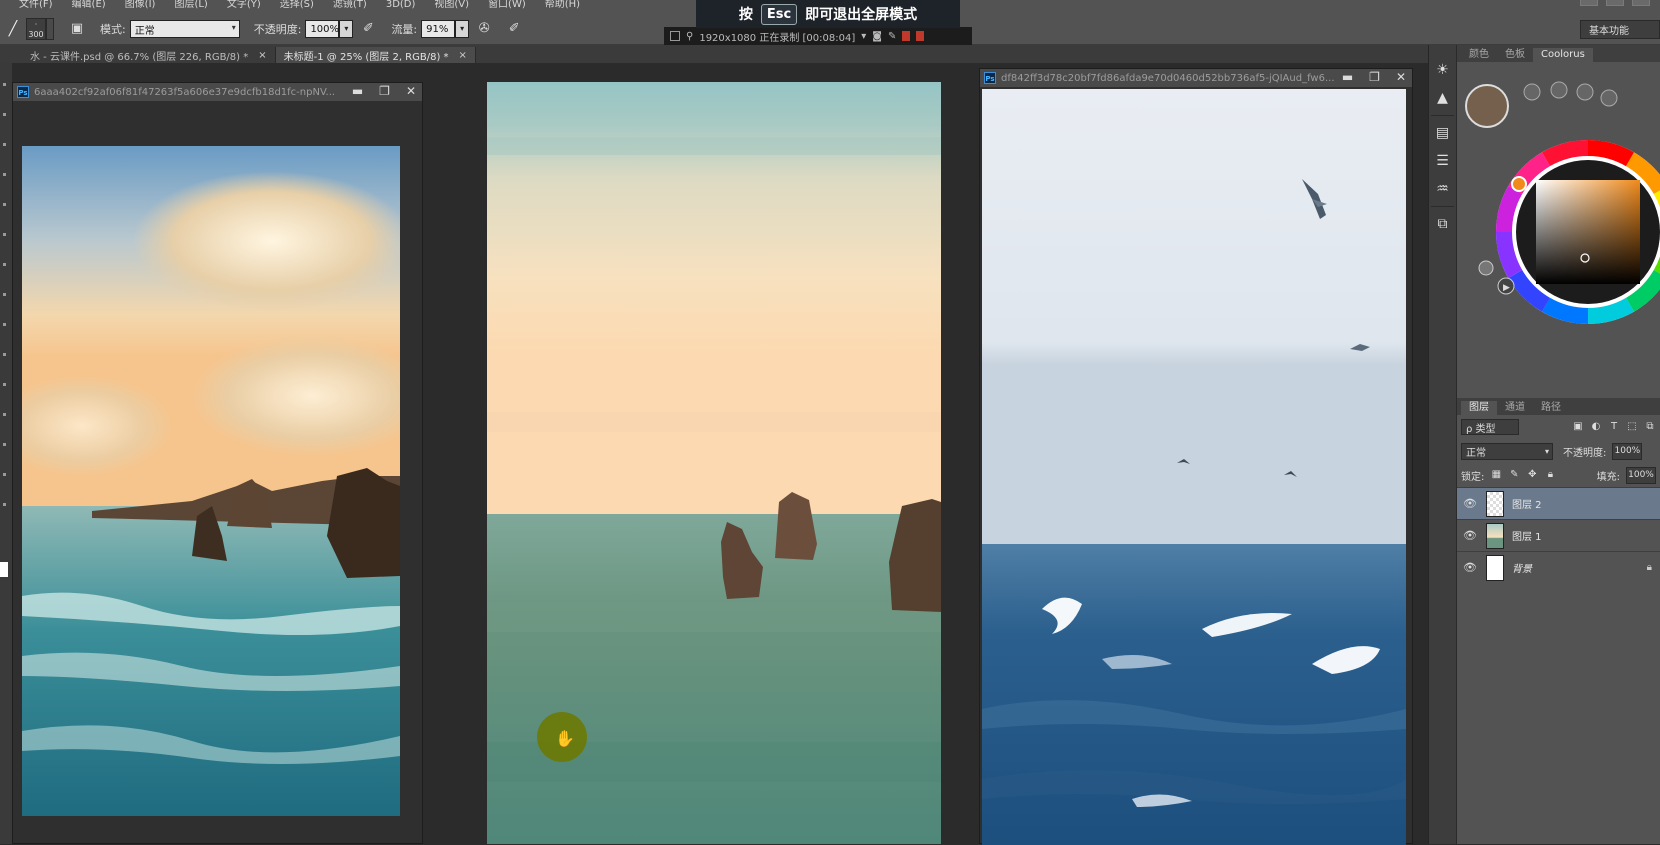 The height and width of the screenshot is (845, 1660). I want to click on brush-size-picker: · 300, so click(36, 29).